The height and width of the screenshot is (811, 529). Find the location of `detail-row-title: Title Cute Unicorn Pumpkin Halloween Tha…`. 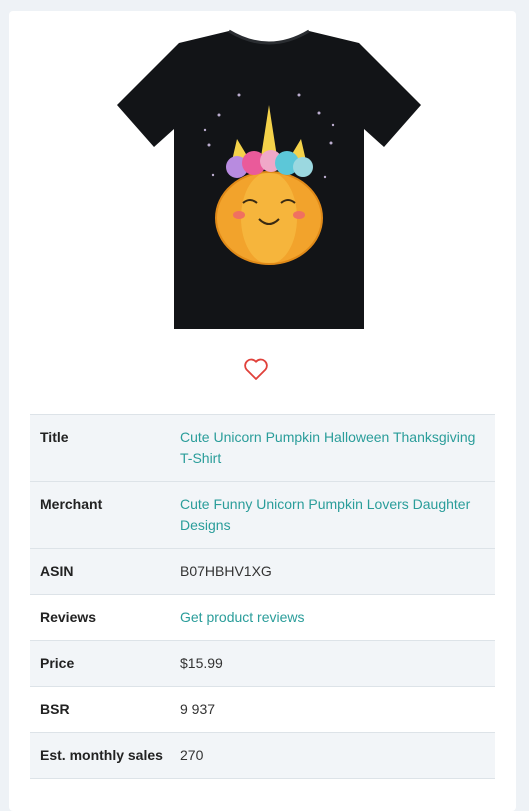

detail-row-title: Title Cute Unicorn Pumpkin Halloween Tha… is located at coordinates (262, 448).